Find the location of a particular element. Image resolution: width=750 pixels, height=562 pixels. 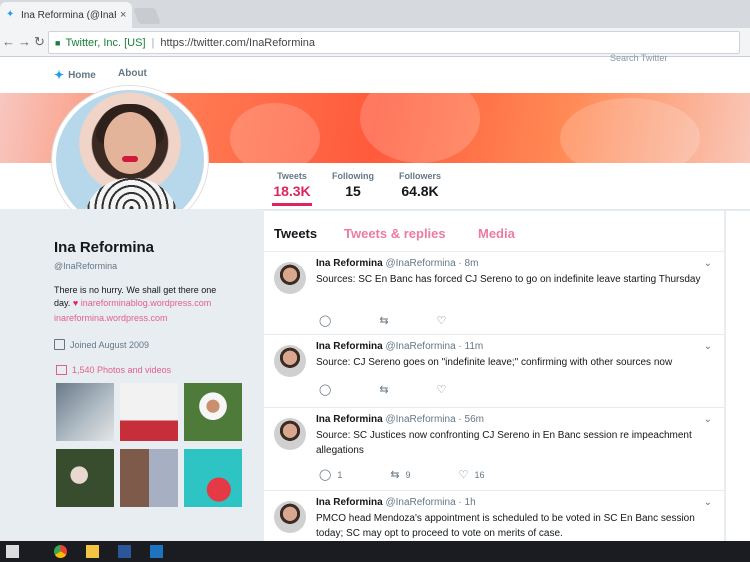

photos-videos-label: 1,540 Photos and videos is located at coordinates (122, 370).